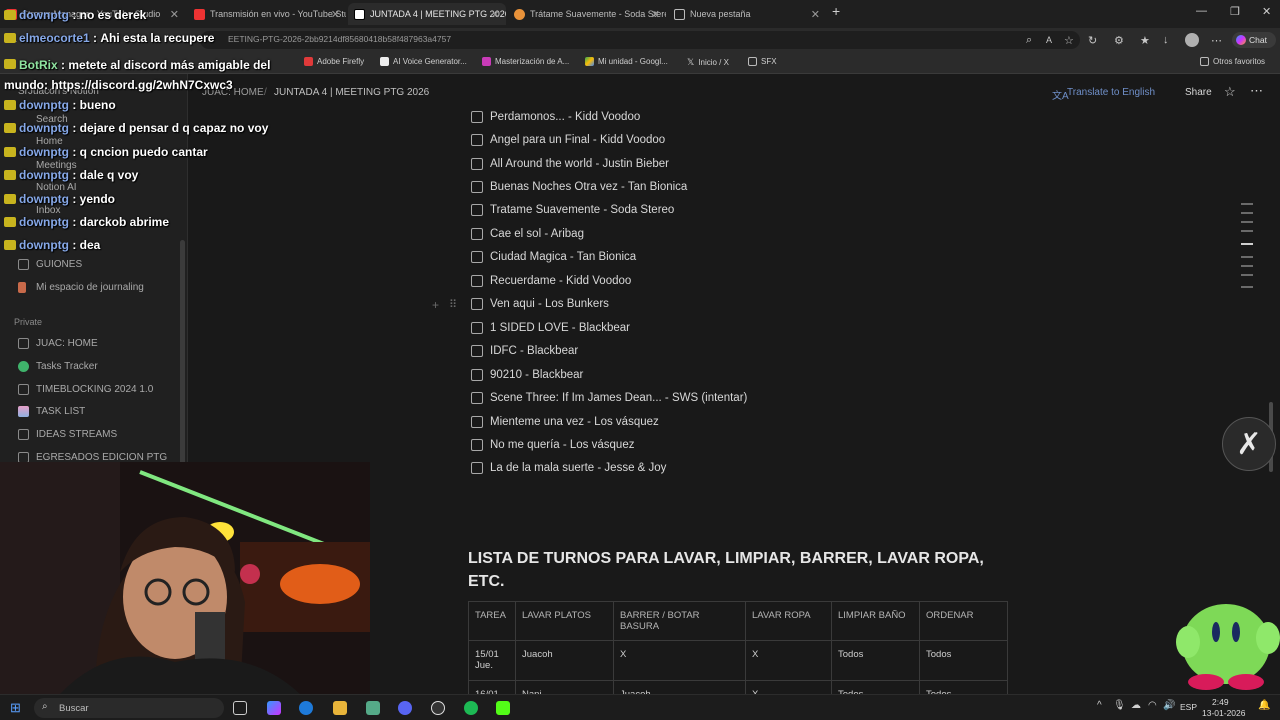 The width and height of the screenshot is (1280, 720). What do you see at coordinates (58, 343) in the screenshot?
I see `sidebar-item-juac-home: JUAC: HOME` at bounding box center [58, 343].